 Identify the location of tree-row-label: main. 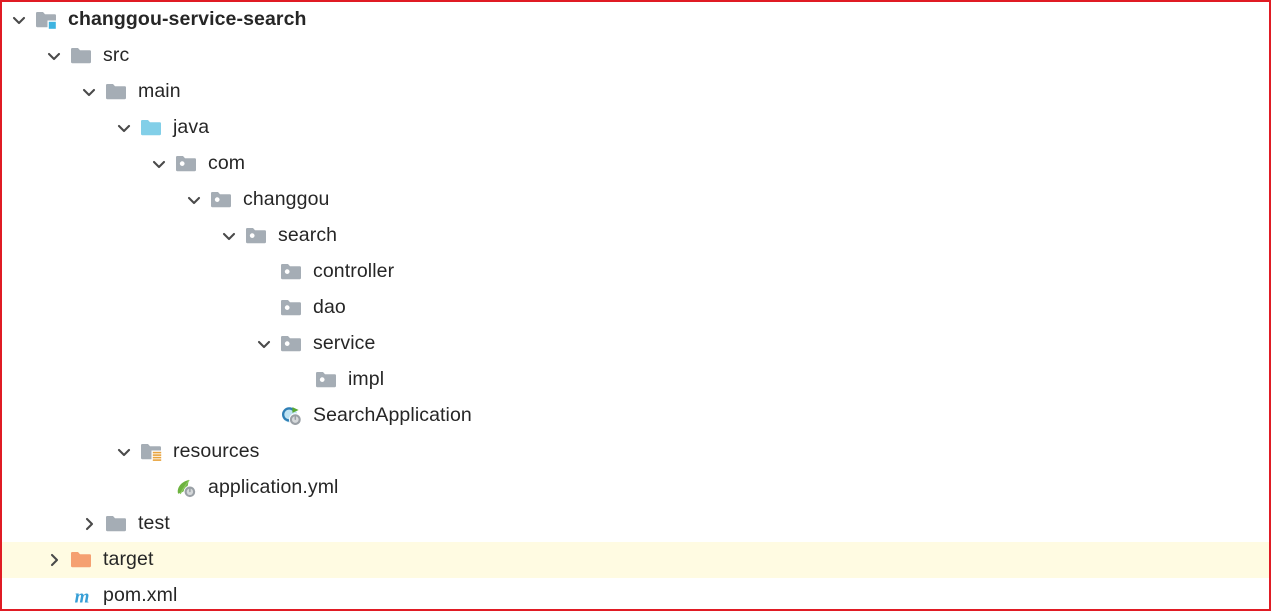
(159, 91).